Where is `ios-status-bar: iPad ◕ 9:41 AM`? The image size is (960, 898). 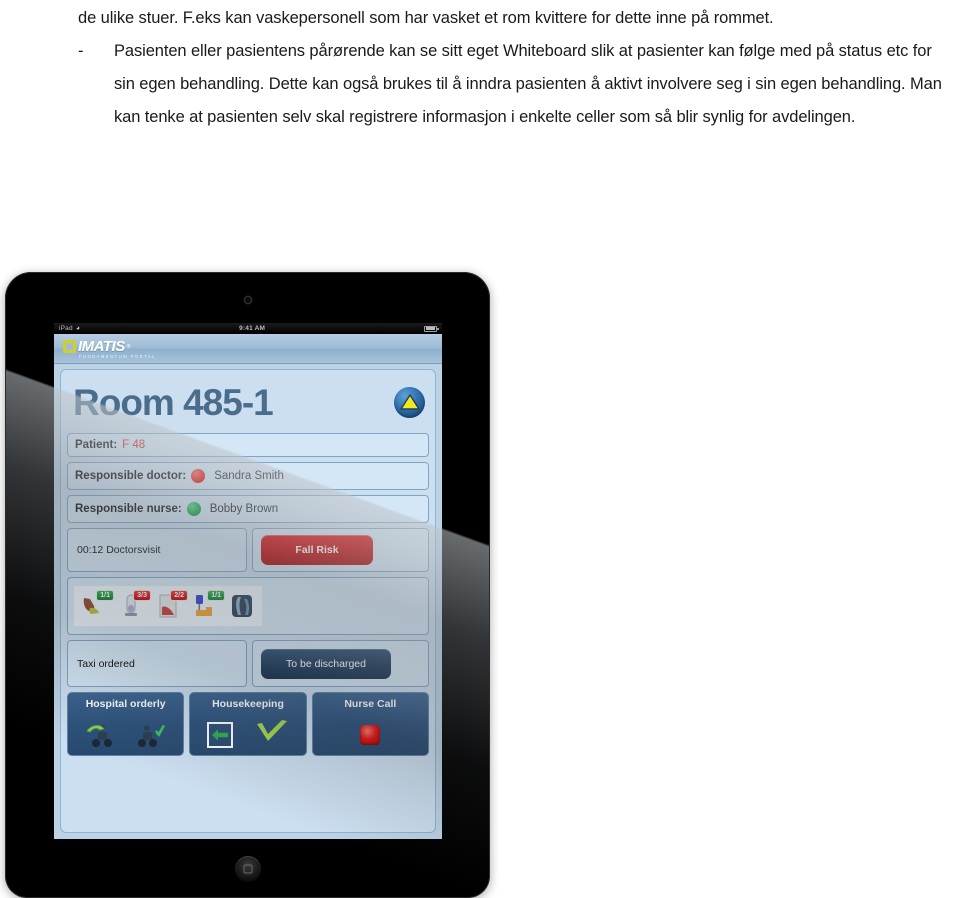
ios-status-bar: iPad ◕ 9:41 AM is located at coordinates (248, 328).